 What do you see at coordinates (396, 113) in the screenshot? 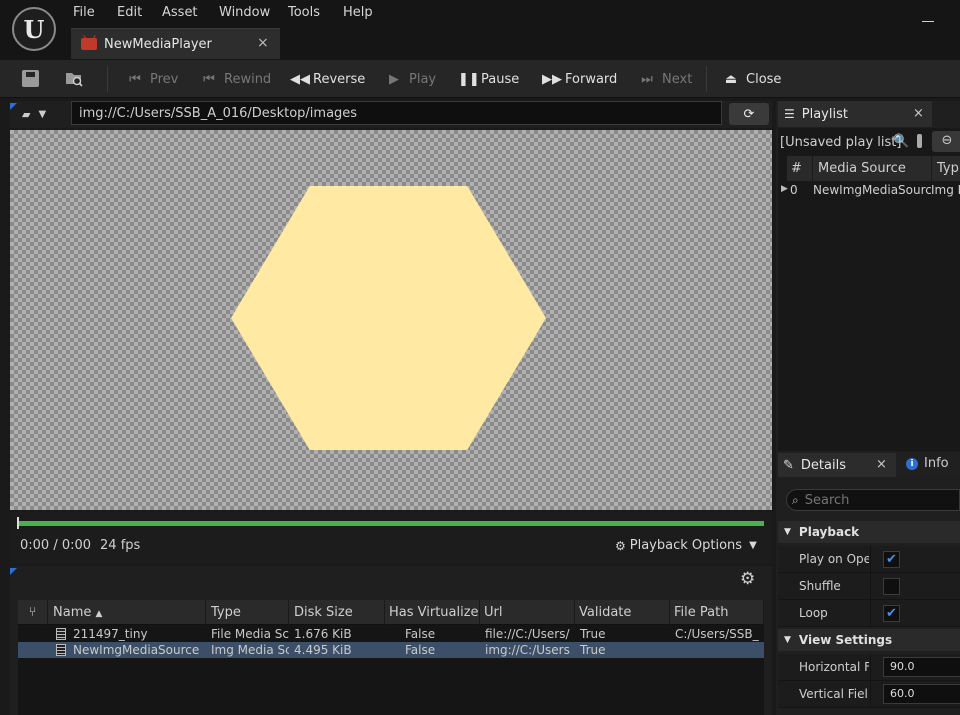
I see `url-input` at bounding box center [396, 113].